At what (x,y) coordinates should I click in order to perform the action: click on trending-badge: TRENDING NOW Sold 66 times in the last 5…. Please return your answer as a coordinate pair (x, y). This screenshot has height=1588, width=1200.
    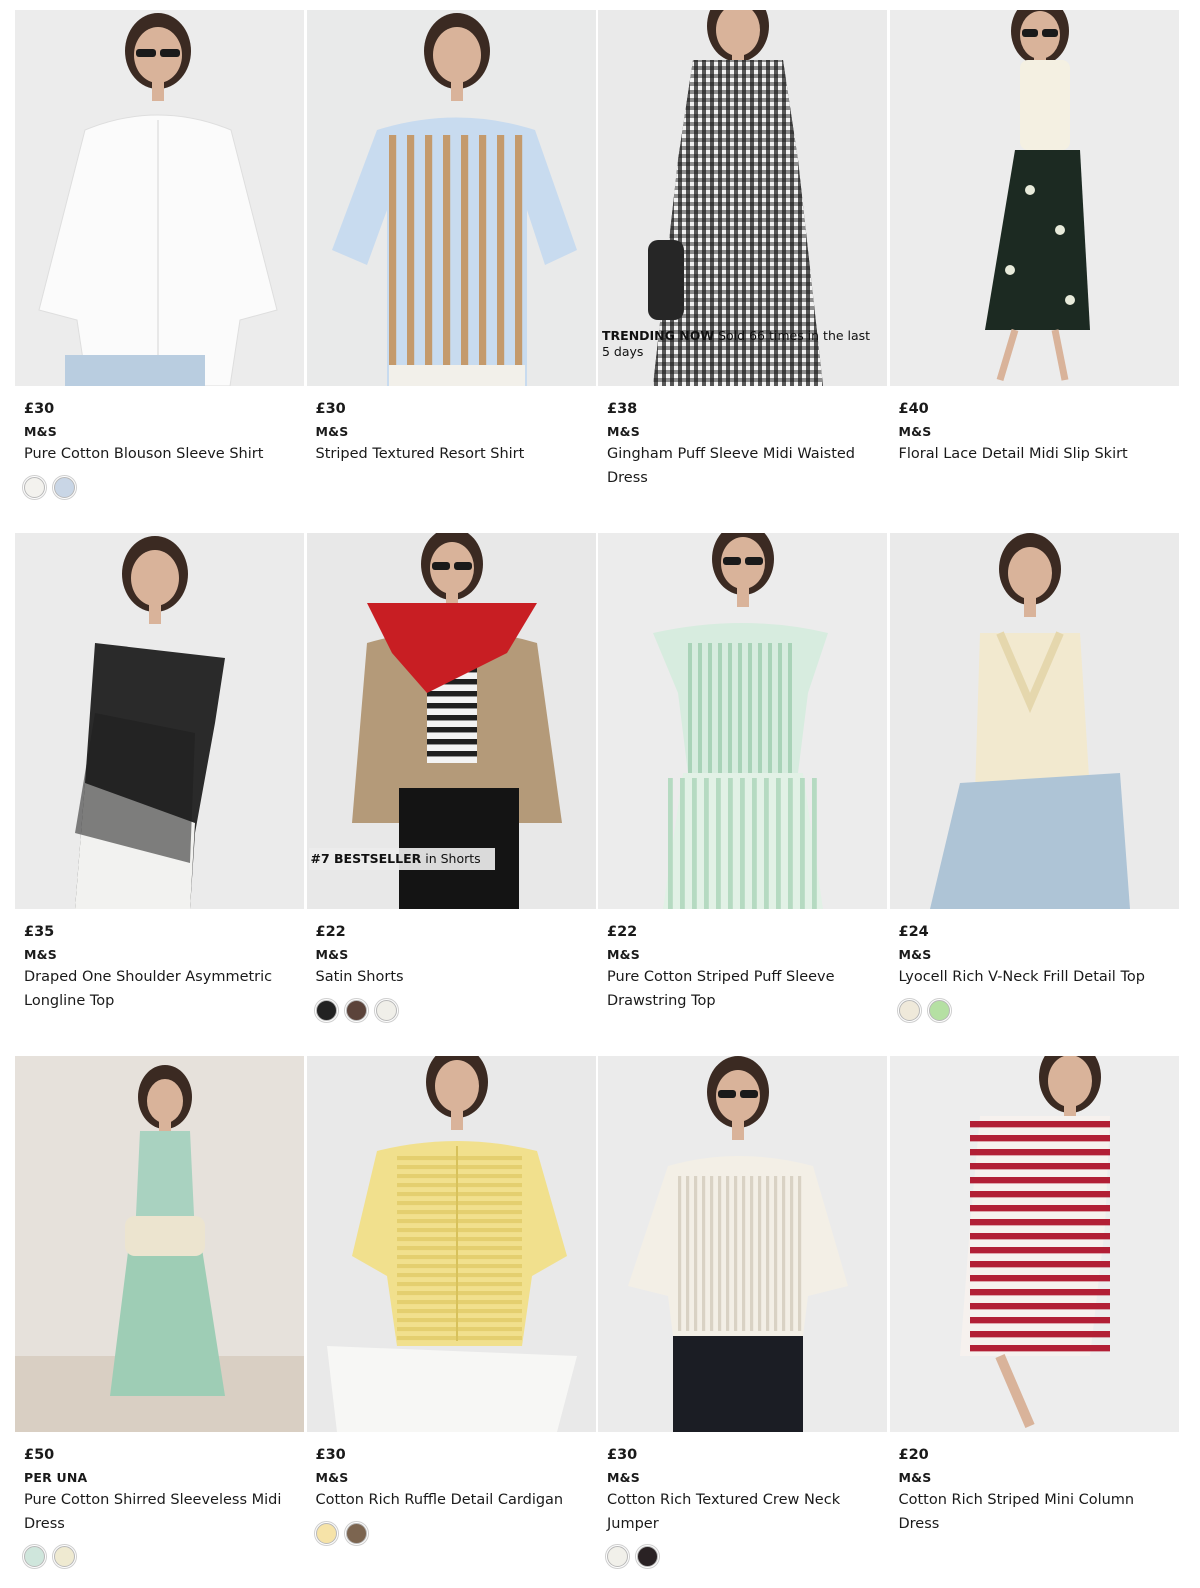
    Looking at the image, I should click on (739, 344).